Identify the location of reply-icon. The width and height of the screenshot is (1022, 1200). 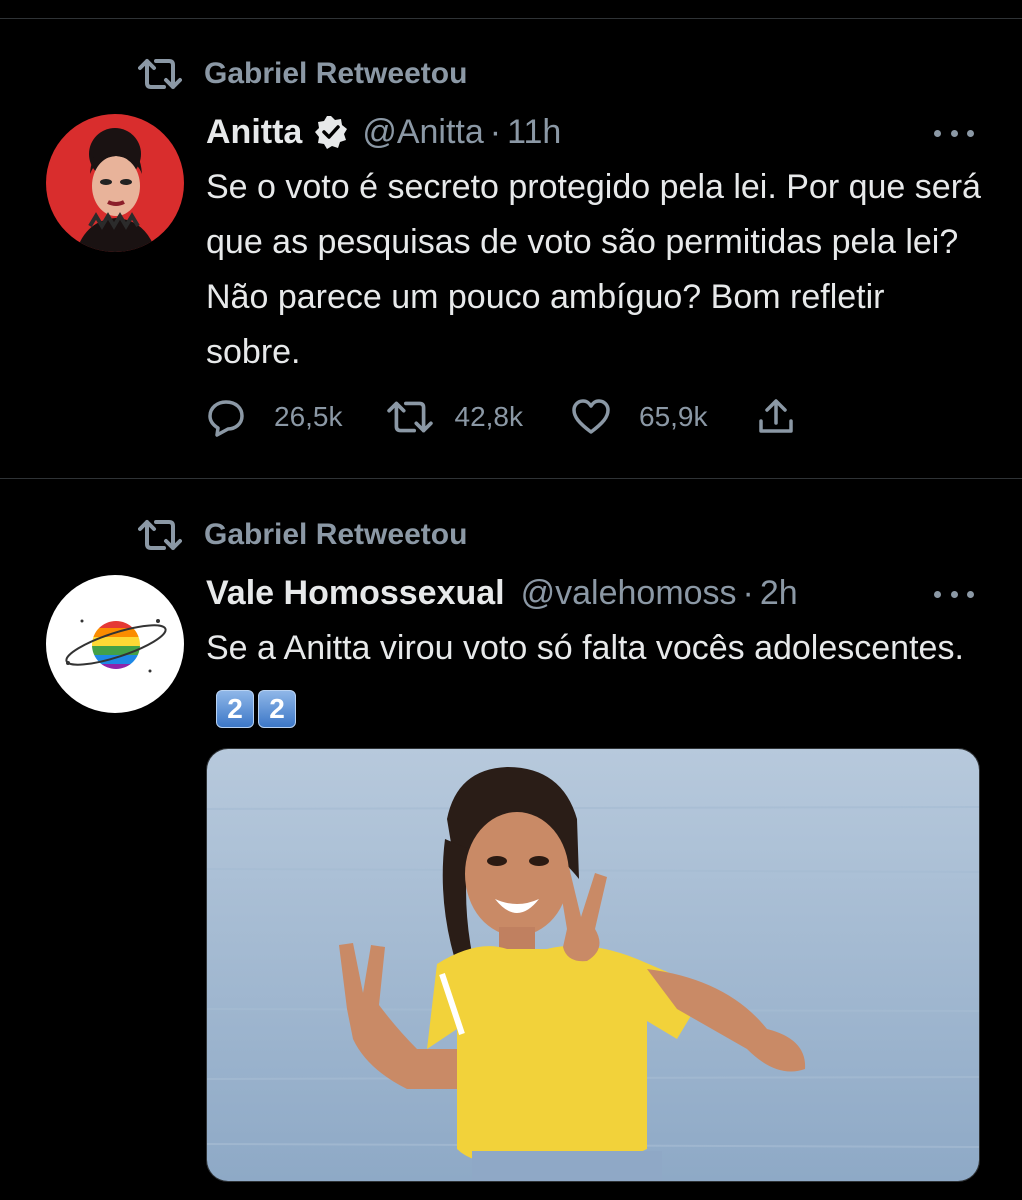
(226, 418).